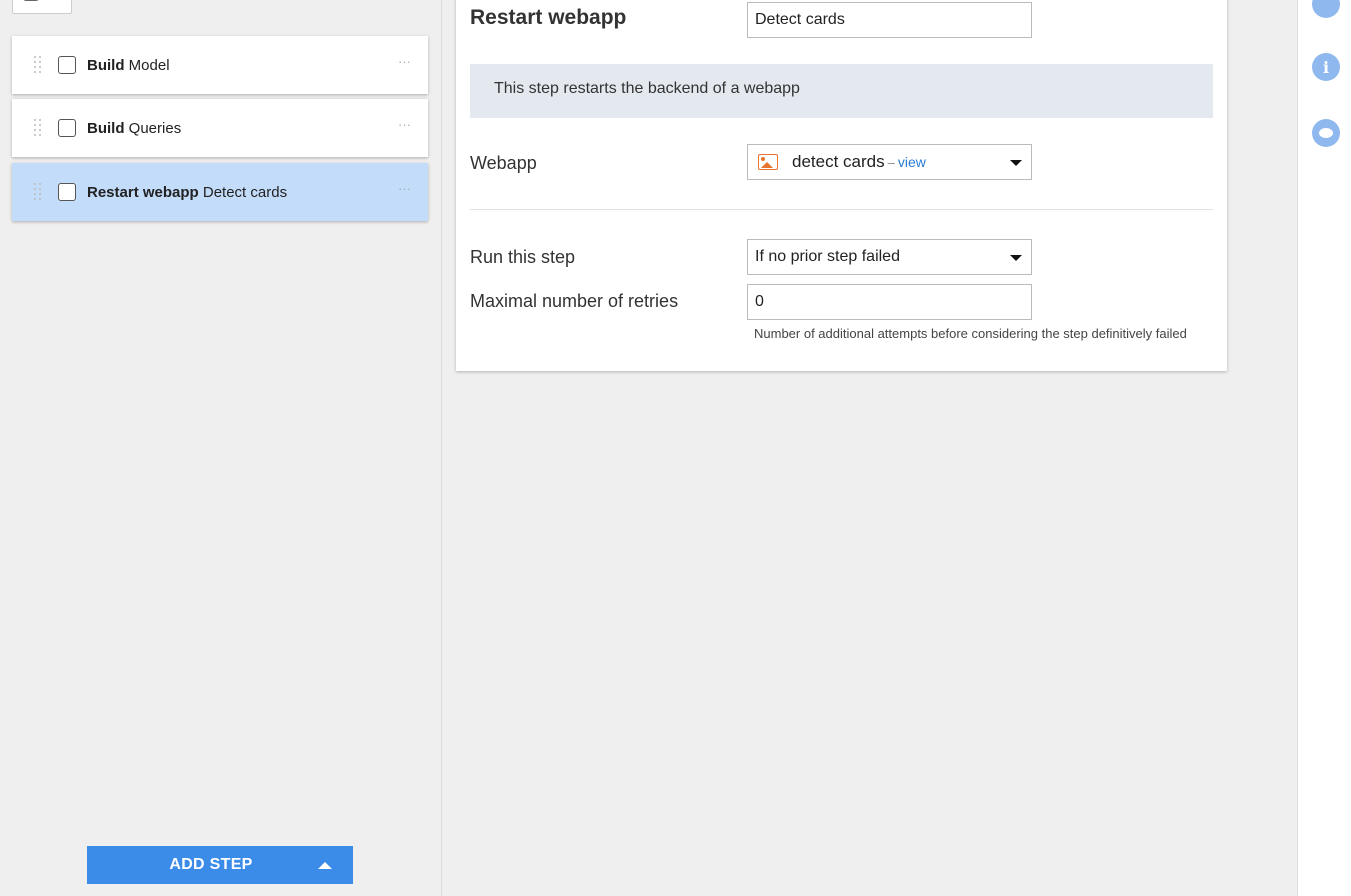  What do you see at coordinates (155, 128) in the screenshot?
I see `step-name: Queries` at bounding box center [155, 128].